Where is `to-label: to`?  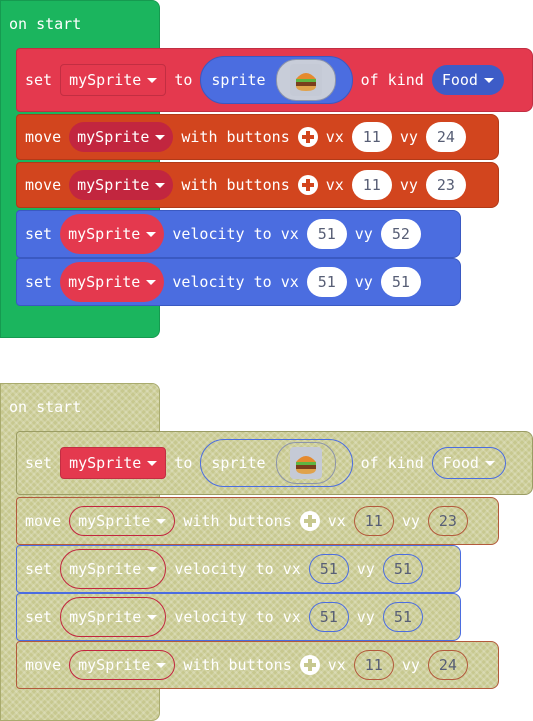
to-label: to is located at coordinates (183, 463).